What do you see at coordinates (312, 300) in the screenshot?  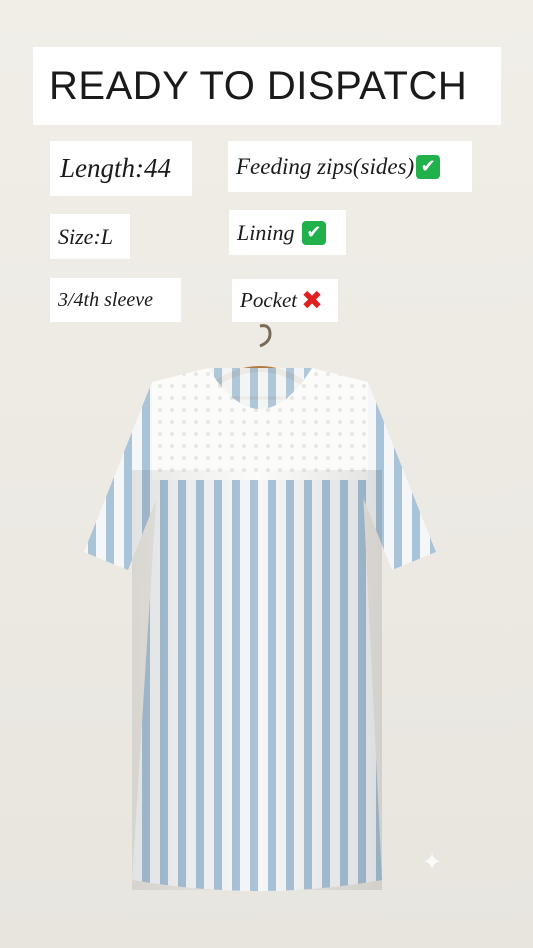 I see `cross-icon: ✖` at bounding box center [312, 300].